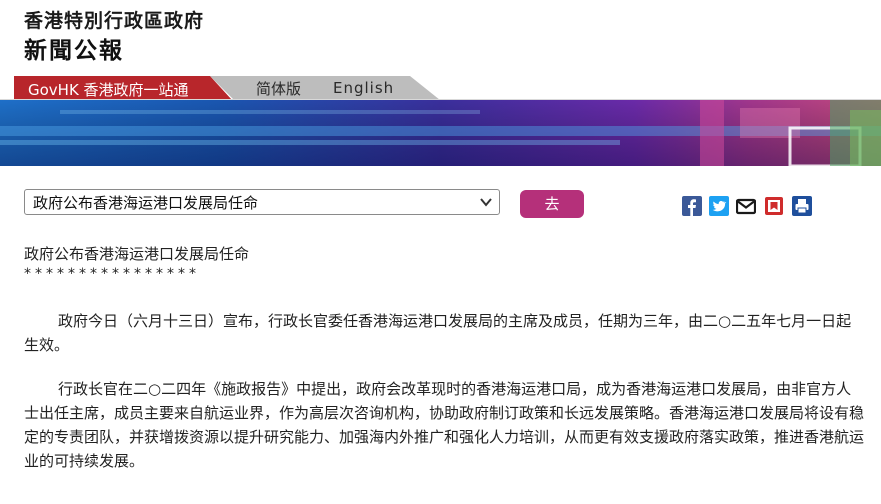  What do you see at coordinates (262, 202) in the screenshot?
I see `press-release-select: 政府公布香港海运港口发展局任命` at bounding box center [262, 202].